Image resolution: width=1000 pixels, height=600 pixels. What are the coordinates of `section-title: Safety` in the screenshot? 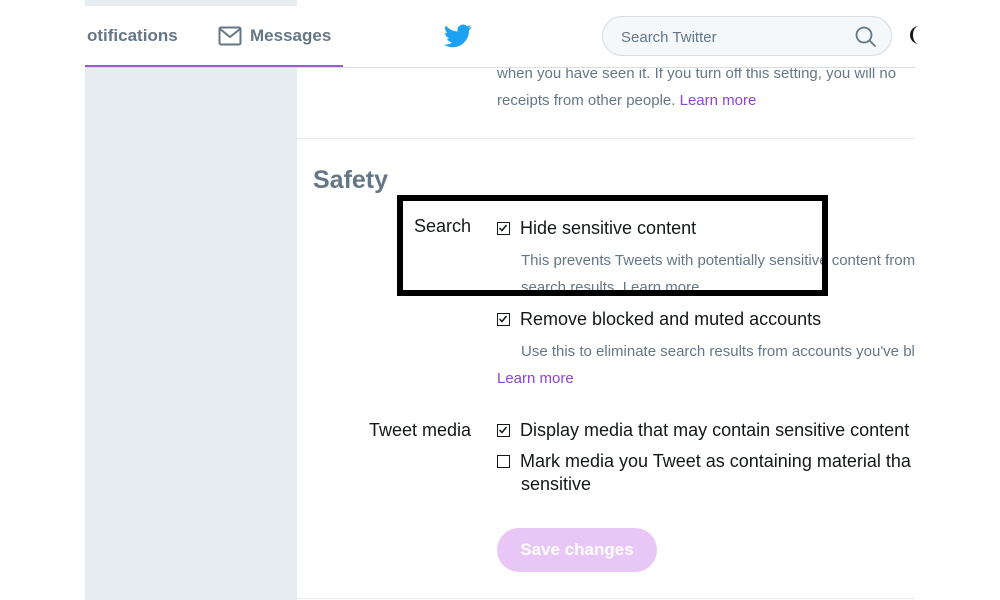 It's located at (351, 180).